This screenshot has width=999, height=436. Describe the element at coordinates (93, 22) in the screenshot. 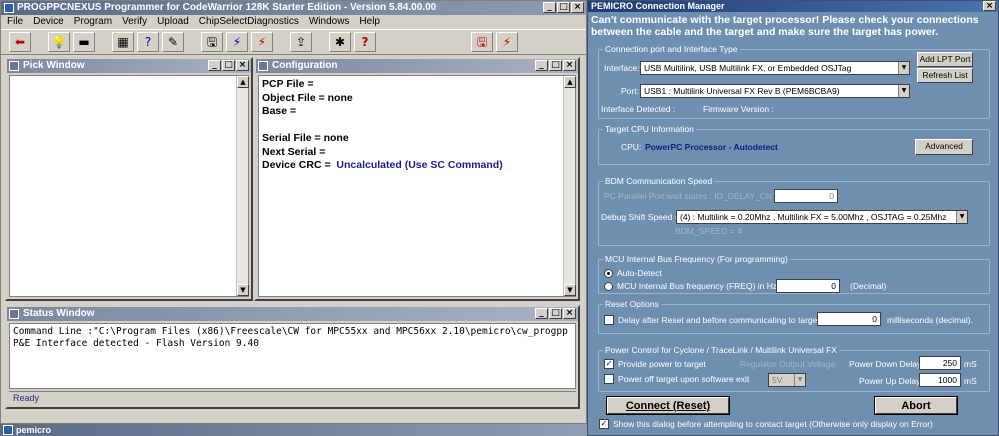

I see `menu-program: Program` at that location.